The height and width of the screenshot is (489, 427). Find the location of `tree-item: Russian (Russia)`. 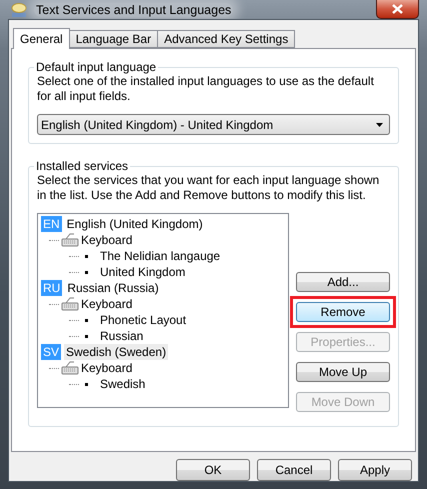

tree-item: Russian (Russia) is located at coordinates (113, 288).